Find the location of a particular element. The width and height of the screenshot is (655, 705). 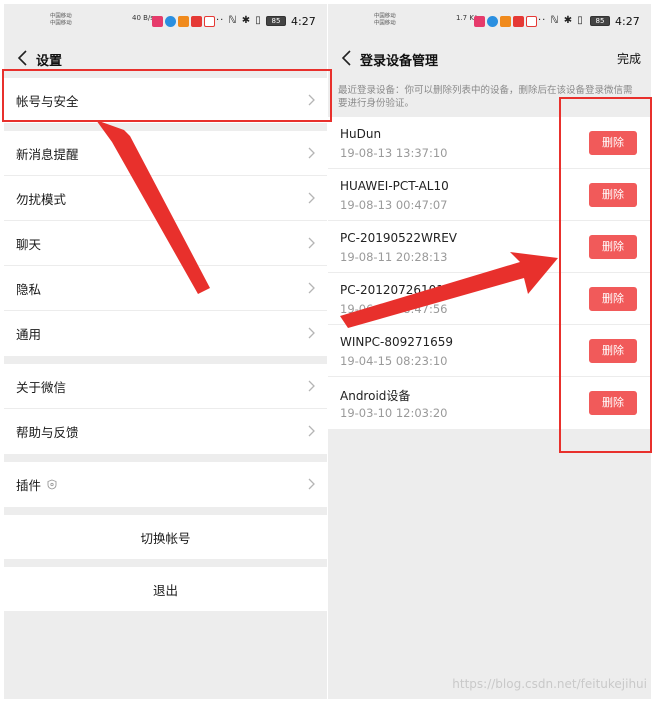

device-name: WINPC-809271659 is located at coordinates (397, 342).